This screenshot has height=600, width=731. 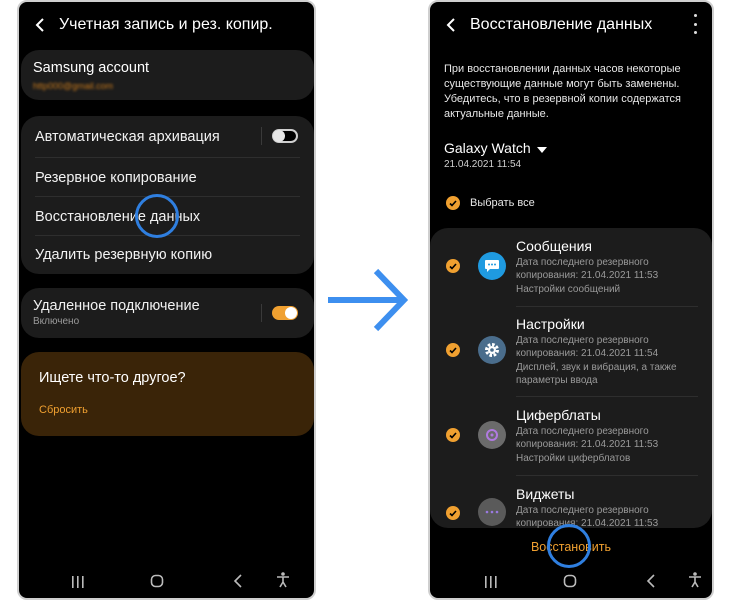 I want to click on account-name: Samsung account, so click(x=91, y=68).